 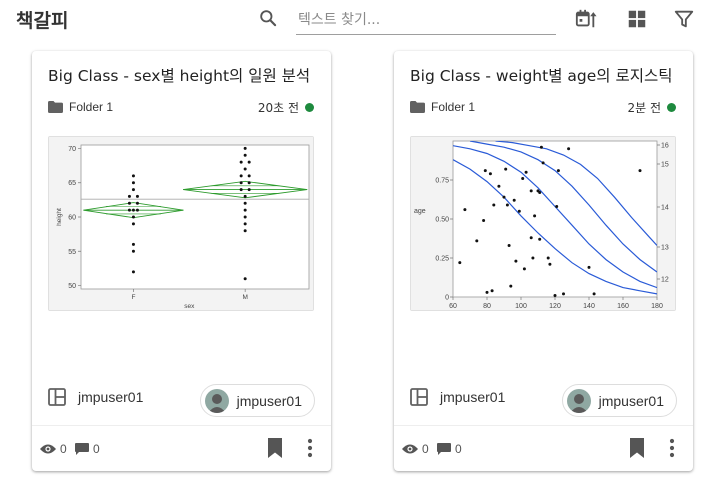 What do you see at coordinates (425, 449) in the screenshot?
I see `views-text: 0` at bounding box center [425, 449].